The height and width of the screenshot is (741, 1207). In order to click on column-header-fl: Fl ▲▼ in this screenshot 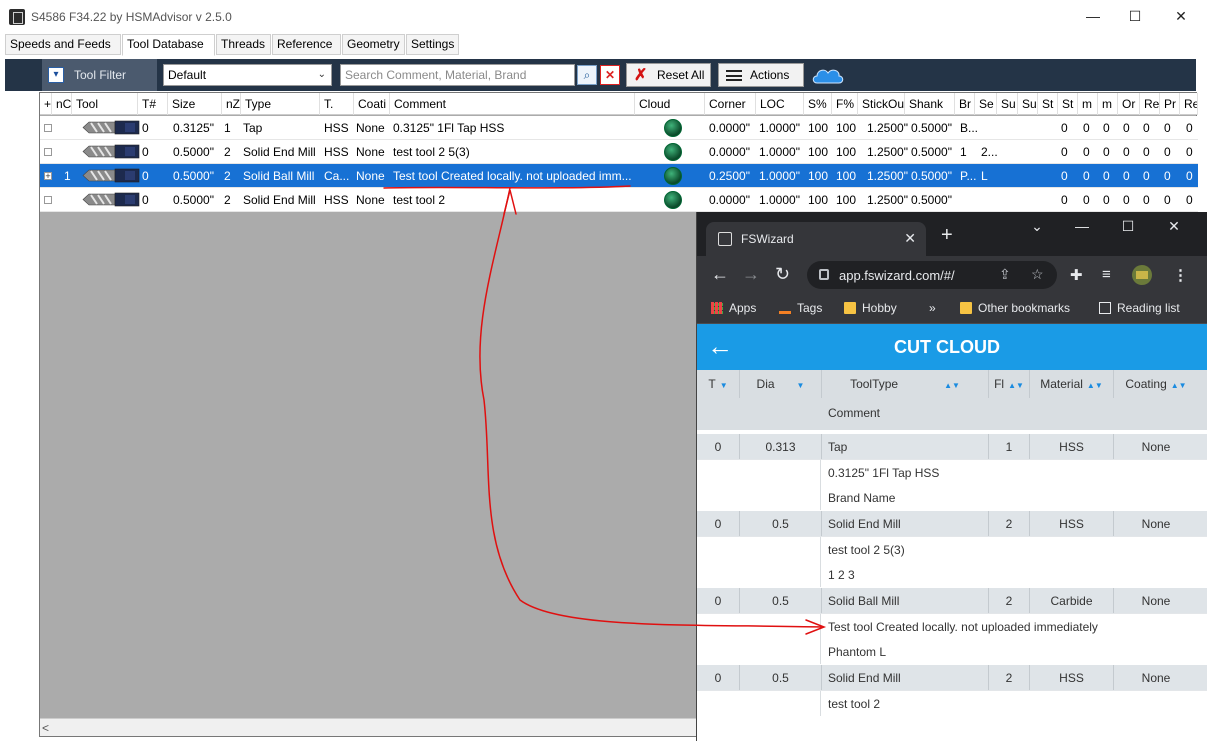, I will do `click(1009, 384)`.